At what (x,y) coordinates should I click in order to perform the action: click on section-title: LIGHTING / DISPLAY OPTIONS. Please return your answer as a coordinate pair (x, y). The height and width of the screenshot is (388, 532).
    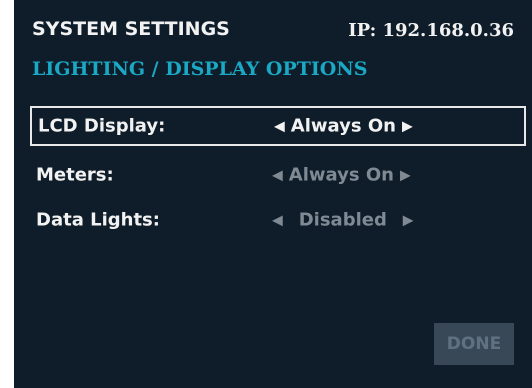
    Looking at the image, I should click on (200, 69).